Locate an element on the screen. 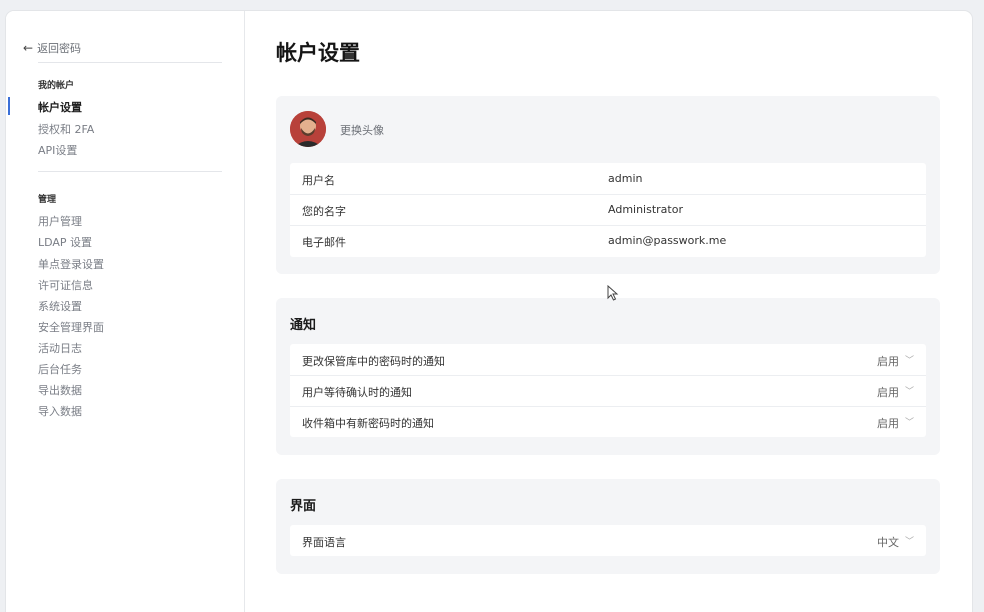 The height and width of the screenshot is (612, 984). profile-row-username: 用户名 admin is located at coordinates (608, 179).